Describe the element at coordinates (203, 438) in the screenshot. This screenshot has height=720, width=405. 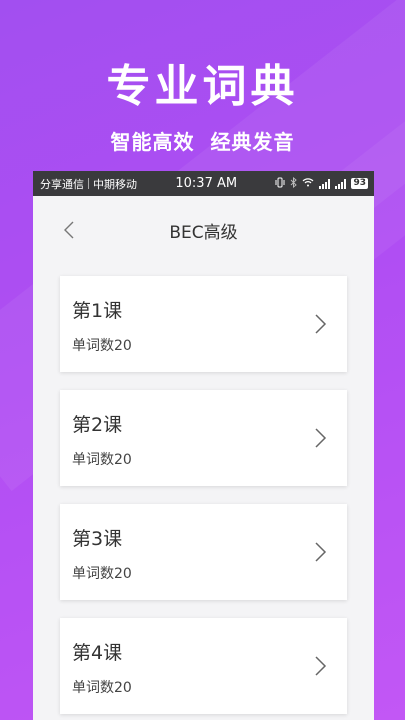
I see `lesson-card-2: 第2课 单词数20` at that location.